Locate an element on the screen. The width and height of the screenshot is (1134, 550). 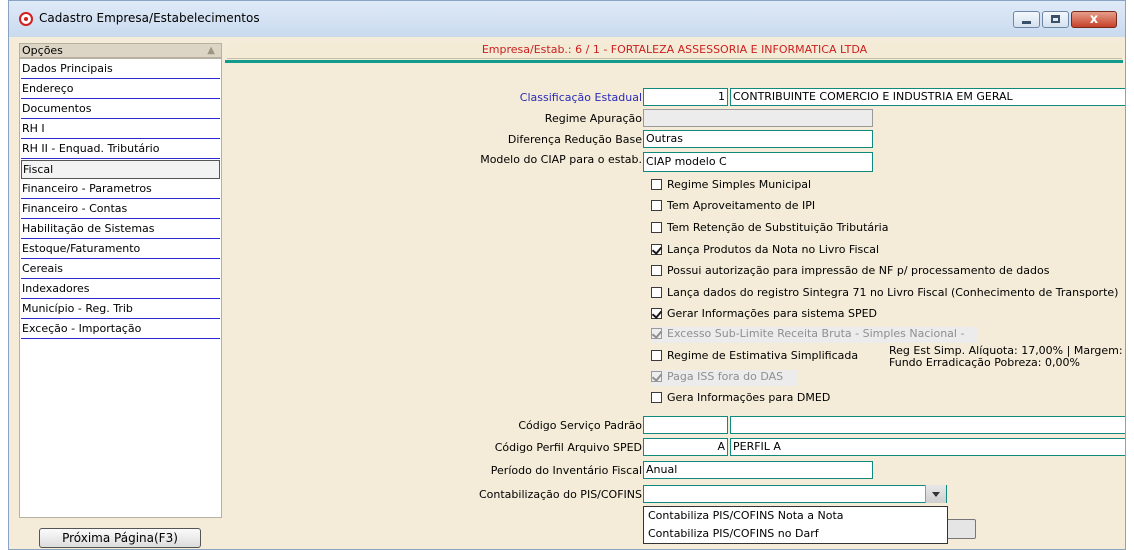
codigo-servico-padrao-code is located at coordinates (685, 425).